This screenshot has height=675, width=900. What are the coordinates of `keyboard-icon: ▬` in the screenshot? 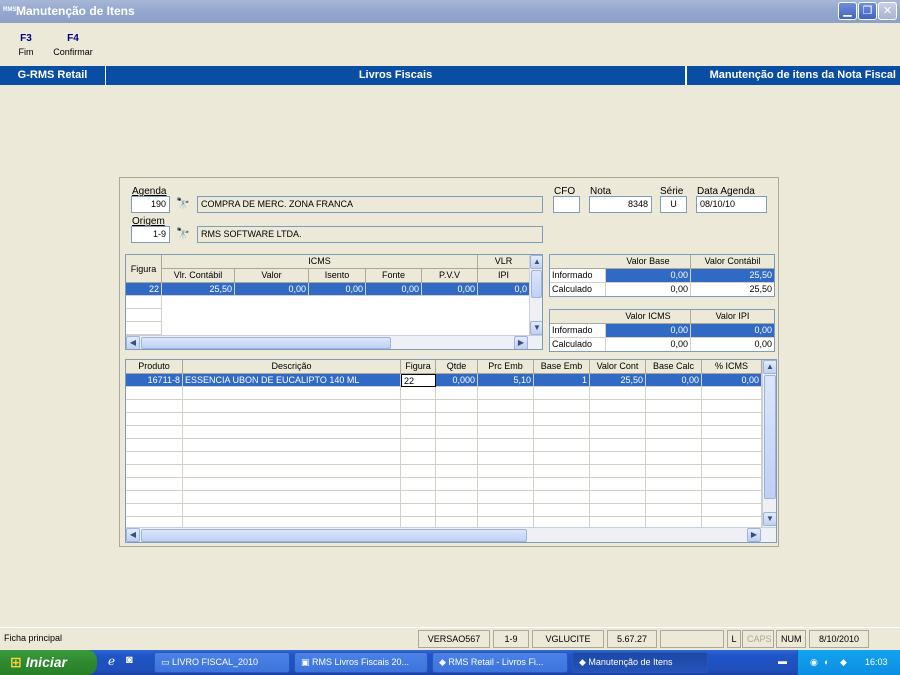 It's located at (782, 661).